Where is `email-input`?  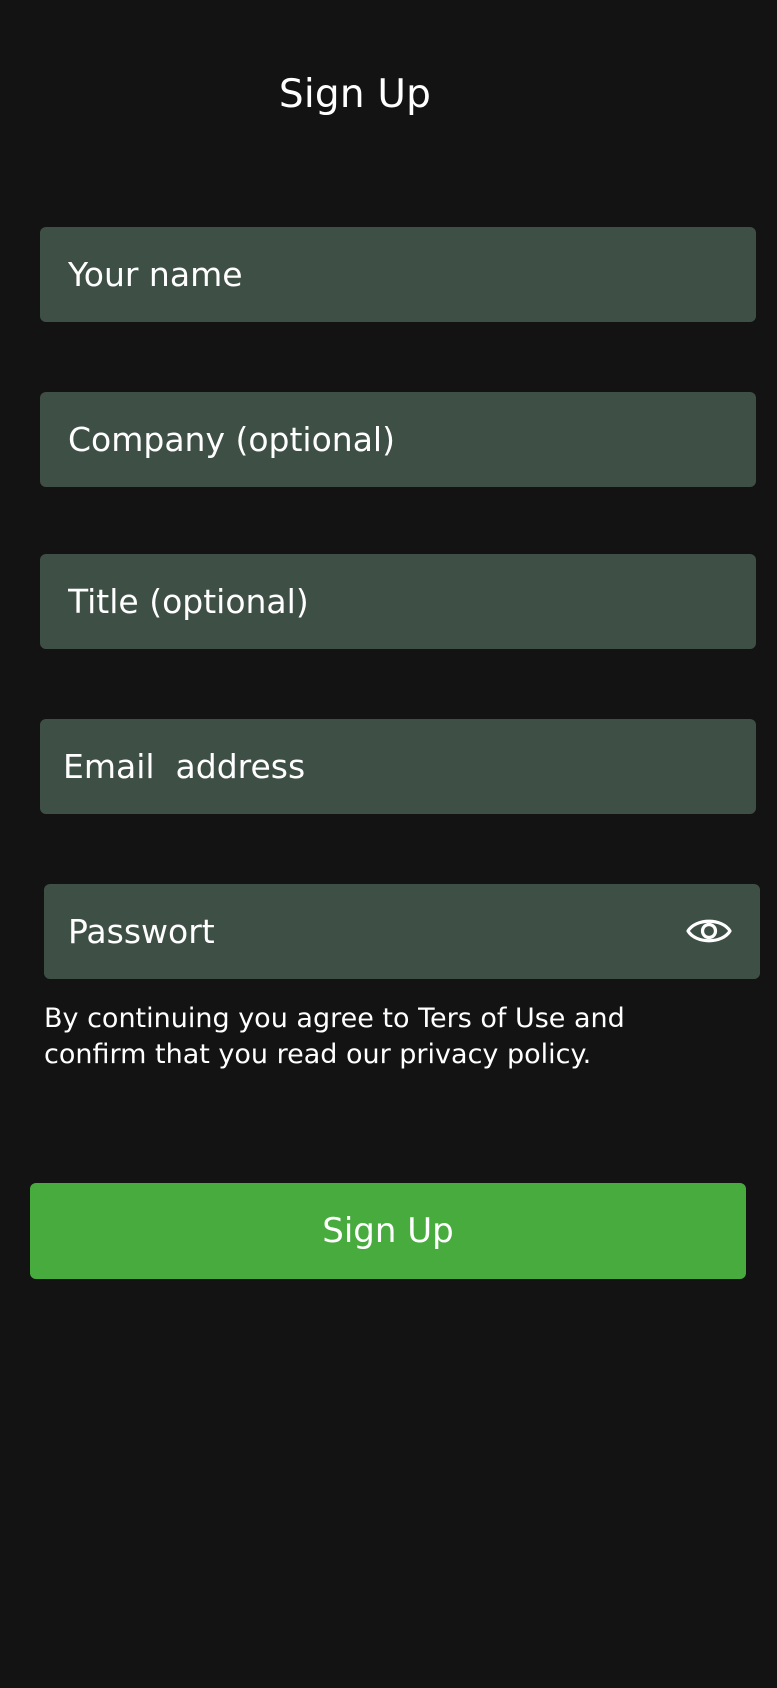 email-input is located at coordinates (395, 766).